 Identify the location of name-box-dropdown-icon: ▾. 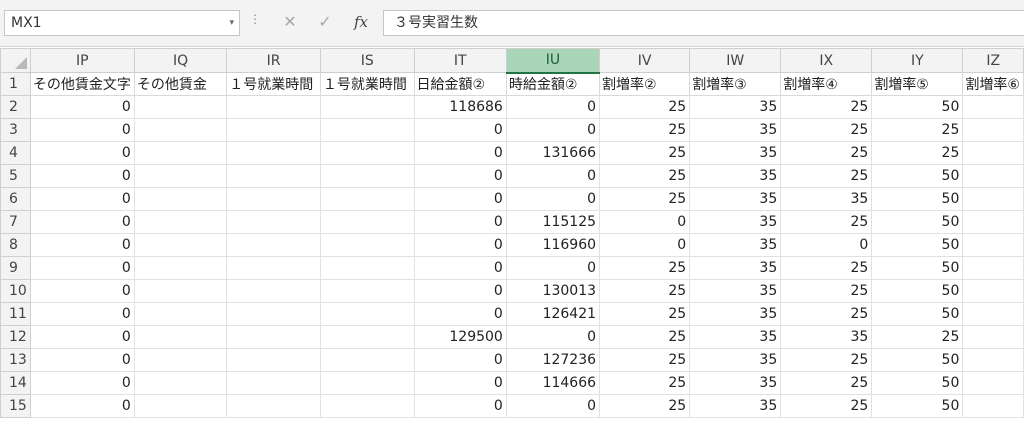
(231, 23).